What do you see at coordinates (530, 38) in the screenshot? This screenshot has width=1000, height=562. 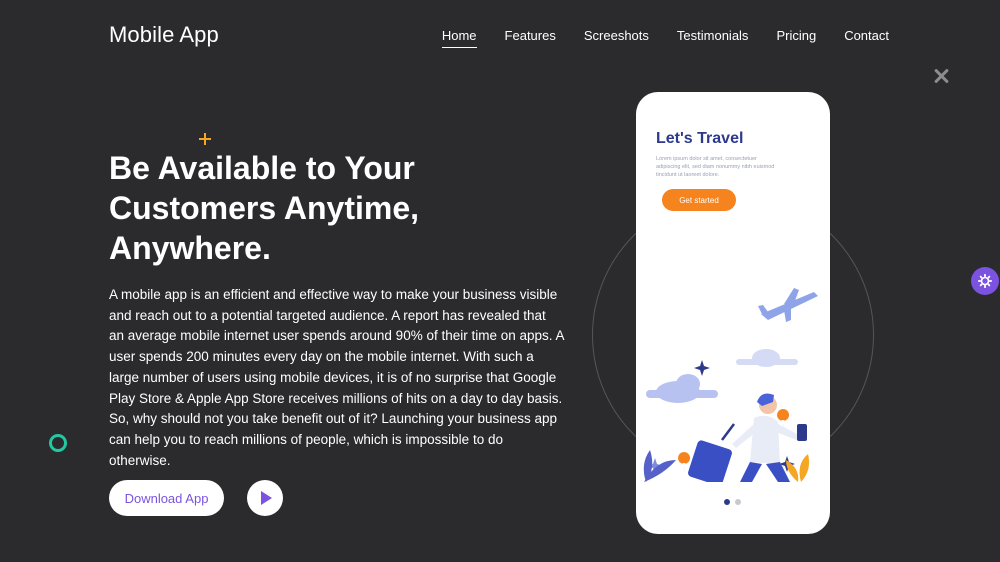 I see `nav-features: Features` at bounding box center [530, 38].